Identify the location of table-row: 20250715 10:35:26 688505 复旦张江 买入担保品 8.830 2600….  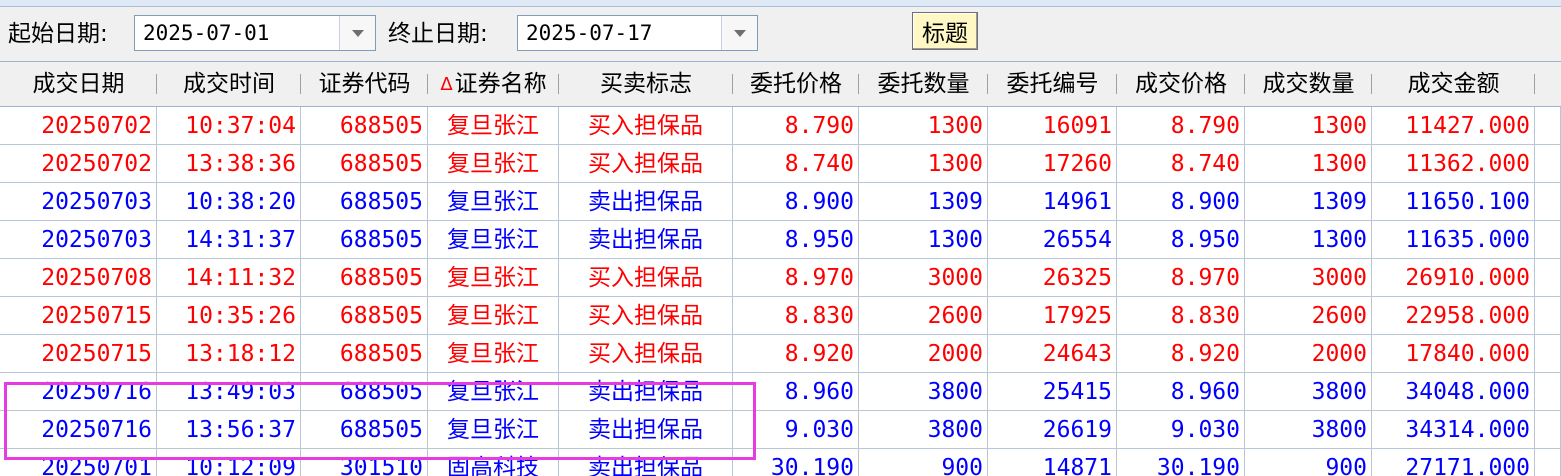
(780, 316).